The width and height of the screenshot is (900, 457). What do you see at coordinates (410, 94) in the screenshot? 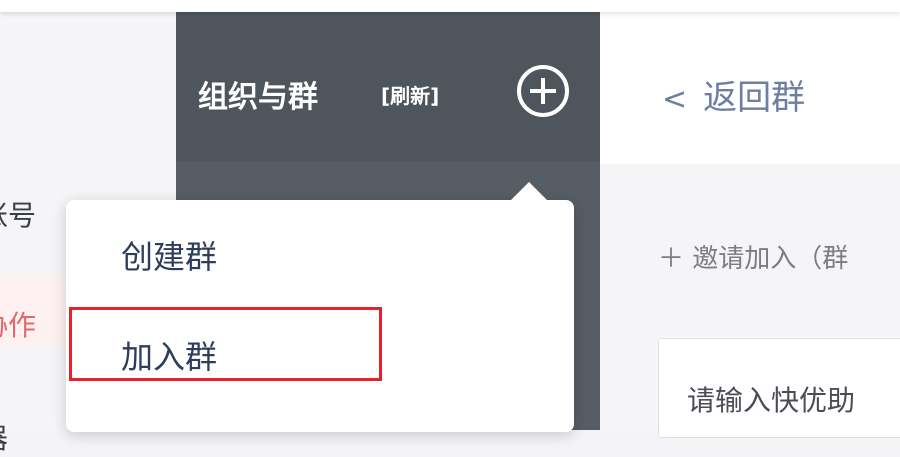
I see `refresh-link: [刷新]` at bounding box center [410, 94].